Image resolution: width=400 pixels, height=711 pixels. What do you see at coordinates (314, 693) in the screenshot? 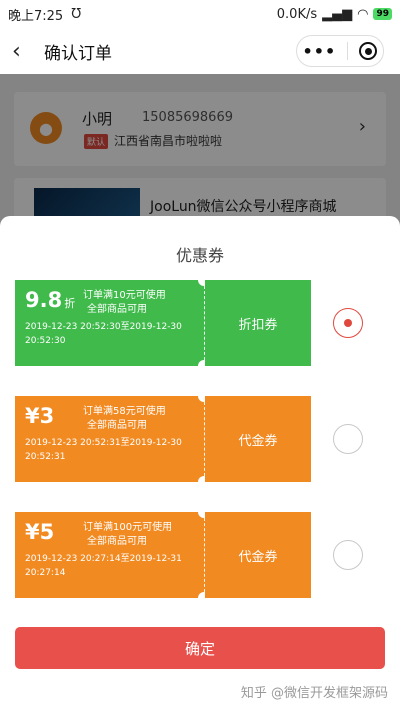
I see `watermark: 知乎 @微信开发框架源码` at bounding box center [314, 693].